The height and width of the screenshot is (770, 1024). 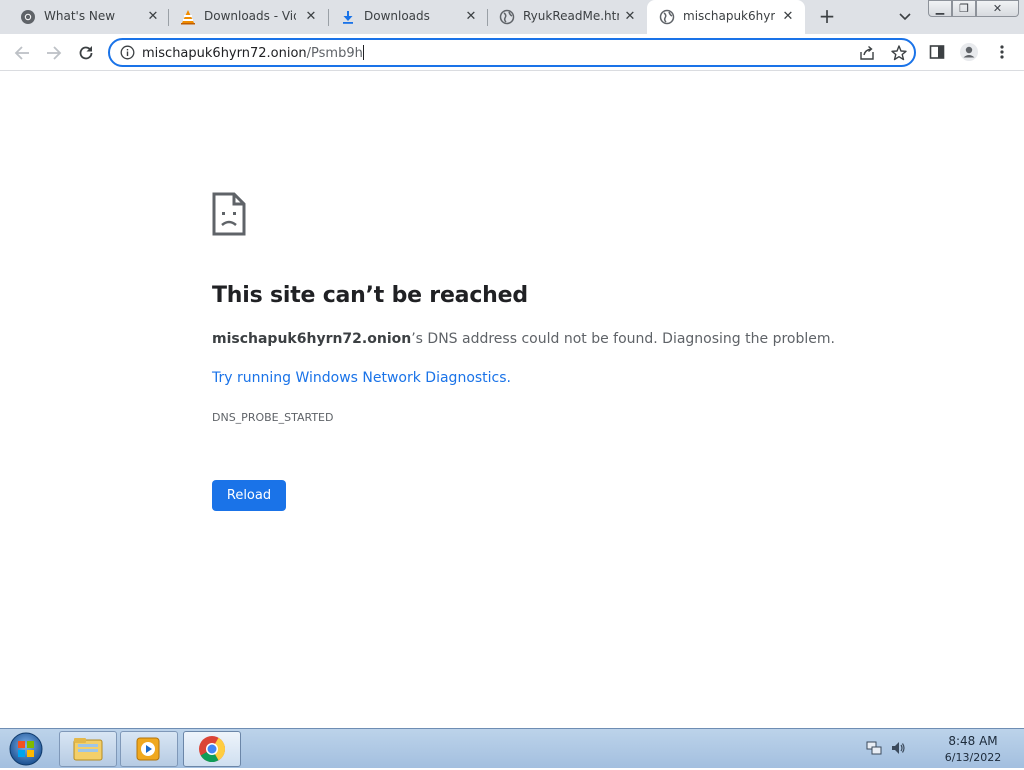 What do you see at coordinates (729, 16) in the screenshot?
I see `tab-title: mischapuk6hyrn7` at bounding box center [729, 16].